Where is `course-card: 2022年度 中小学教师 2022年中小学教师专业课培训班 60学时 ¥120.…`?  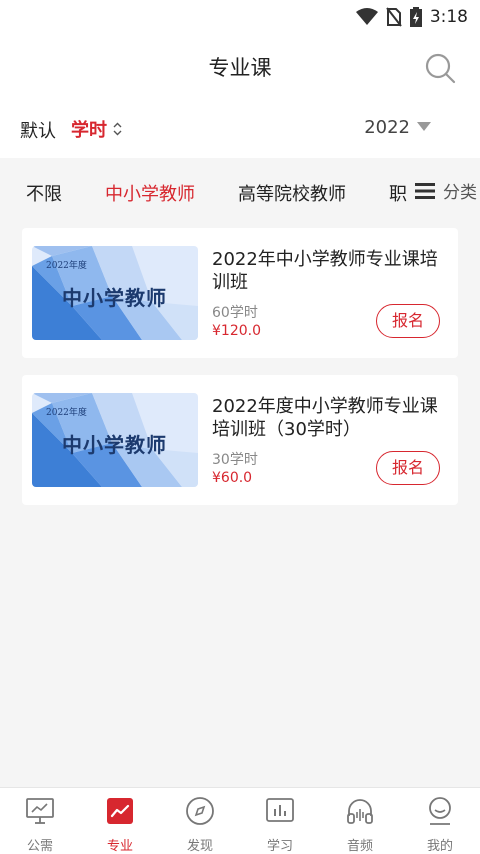 course-card: 2022年度 中小学教师 2022年中小学教师专业课培训班 60学时 ¥120.… is located at coordinates (240, 293).